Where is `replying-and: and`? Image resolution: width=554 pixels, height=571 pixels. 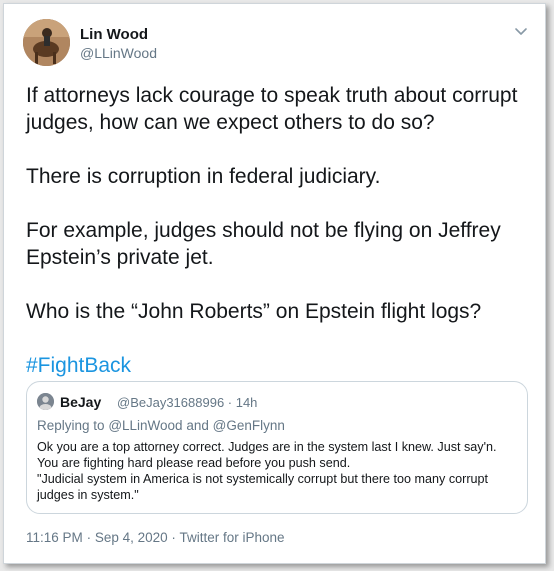 replying-and: and is located at coordinates (197, 425).